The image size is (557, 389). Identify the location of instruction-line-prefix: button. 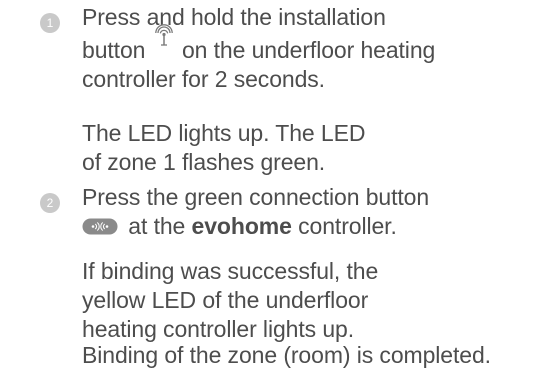
(114, 50).